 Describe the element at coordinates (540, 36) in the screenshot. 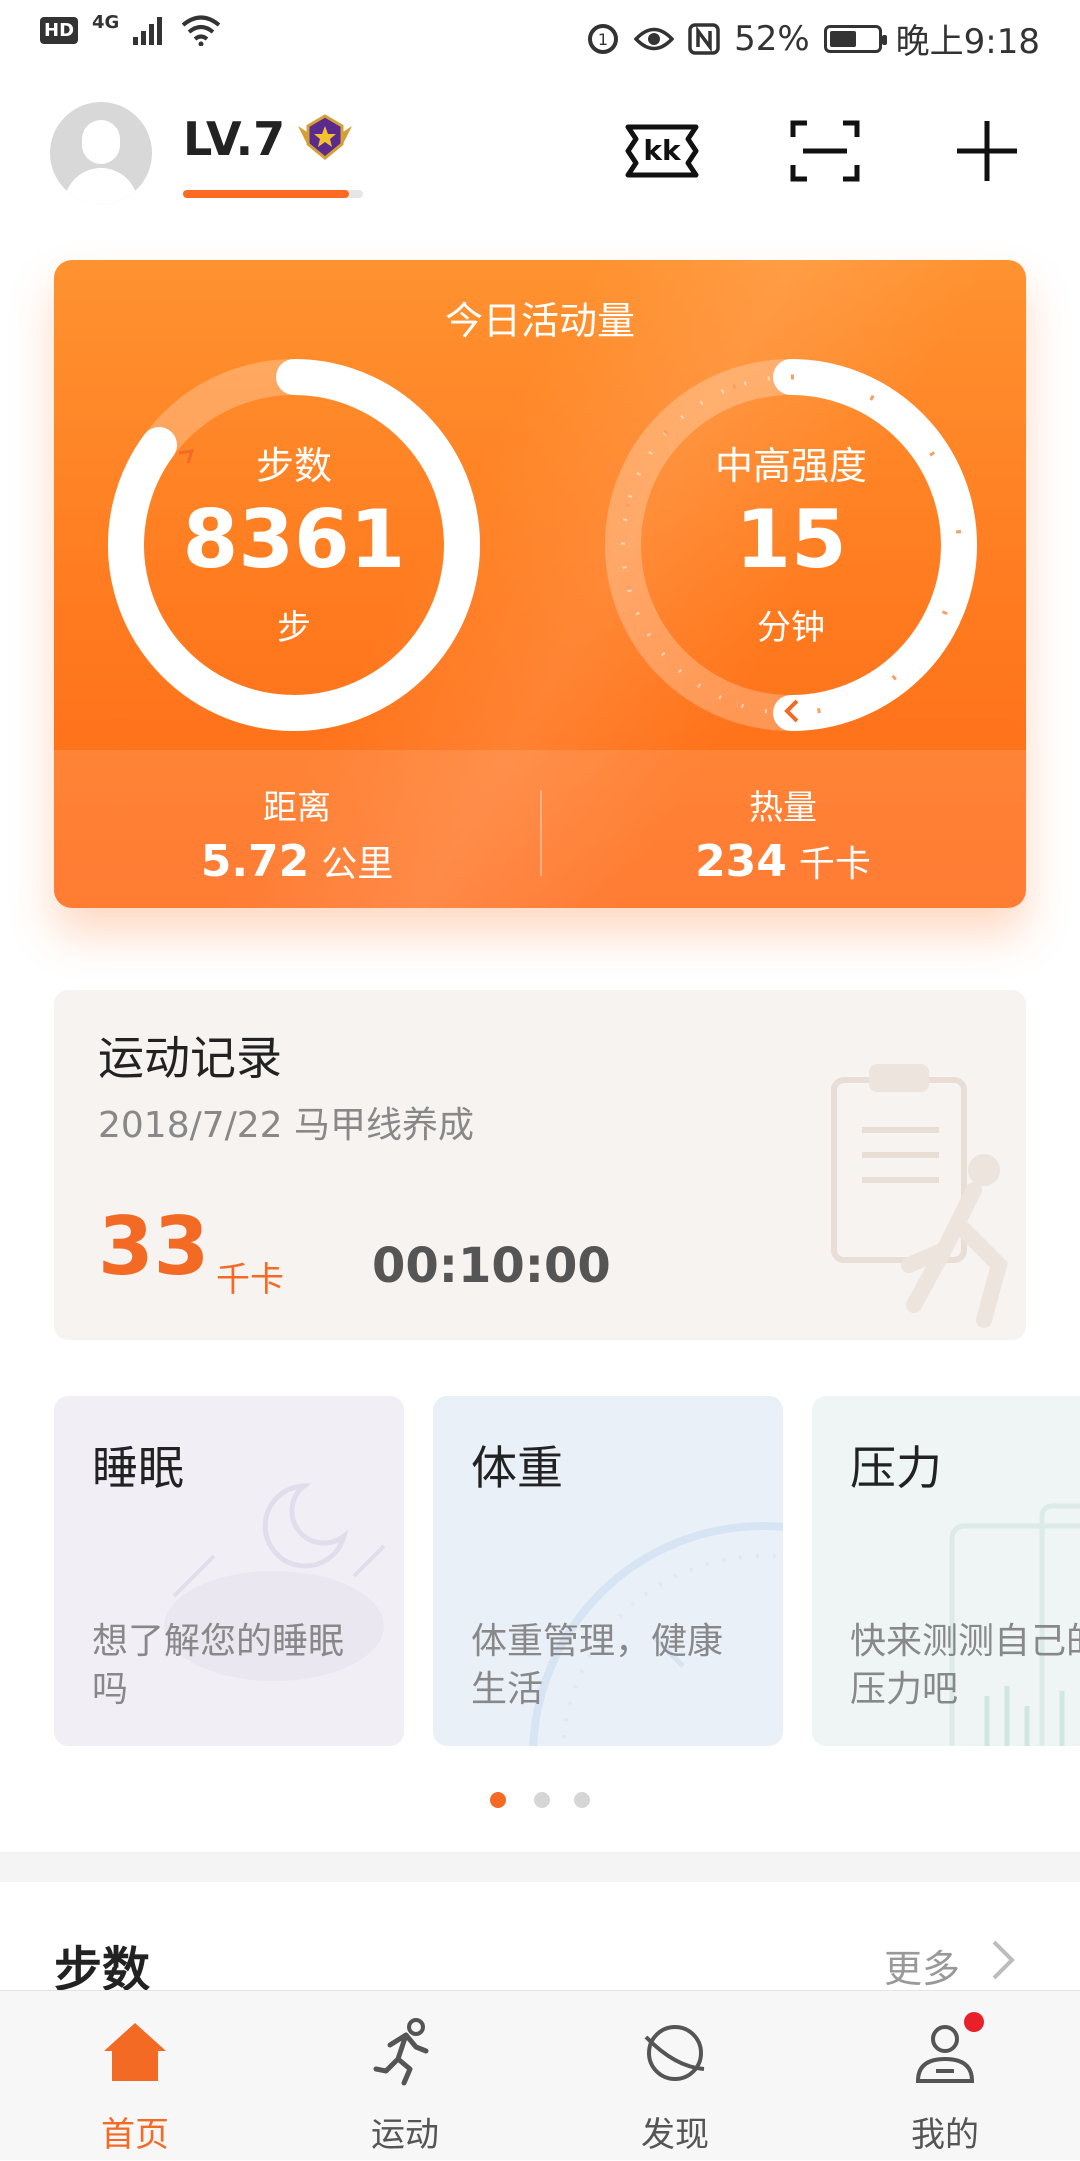

I see `status-bar: HD 4G 1 52% 晚上9:18` at that location.